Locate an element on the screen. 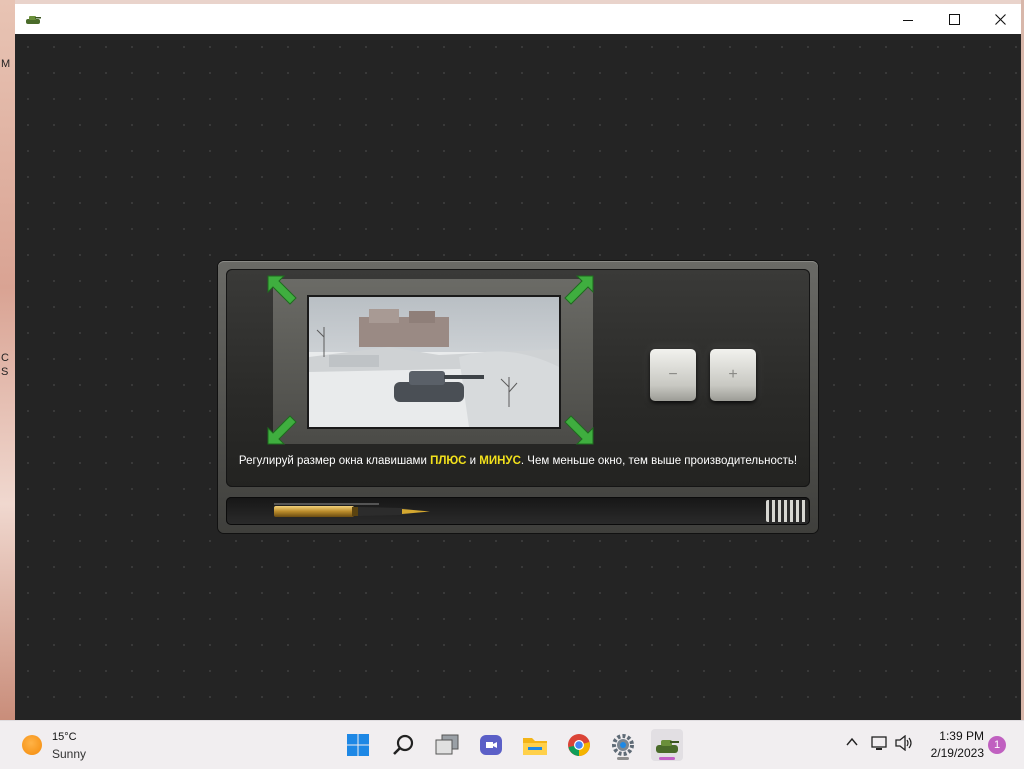  desktop-icon-label: S is located at coordinates (5, 372).